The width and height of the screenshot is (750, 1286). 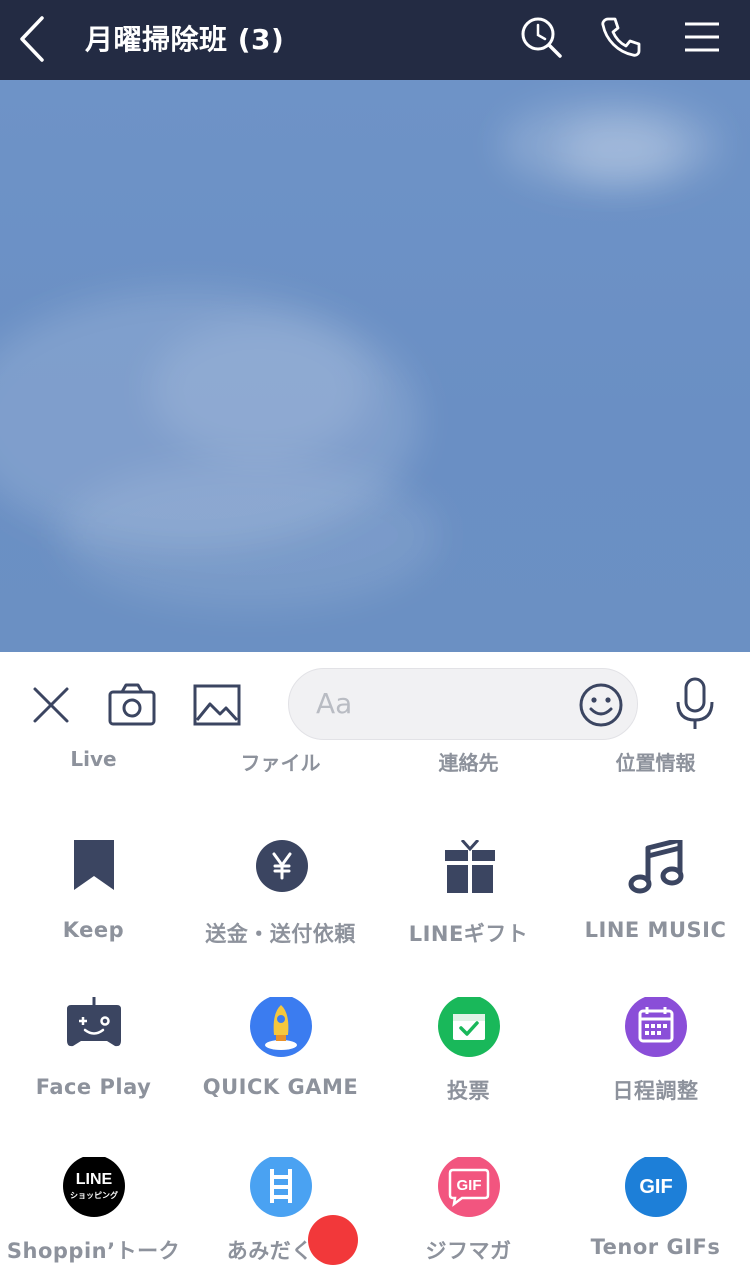 I want to click on camera-icon, so click(x=132, y=705).